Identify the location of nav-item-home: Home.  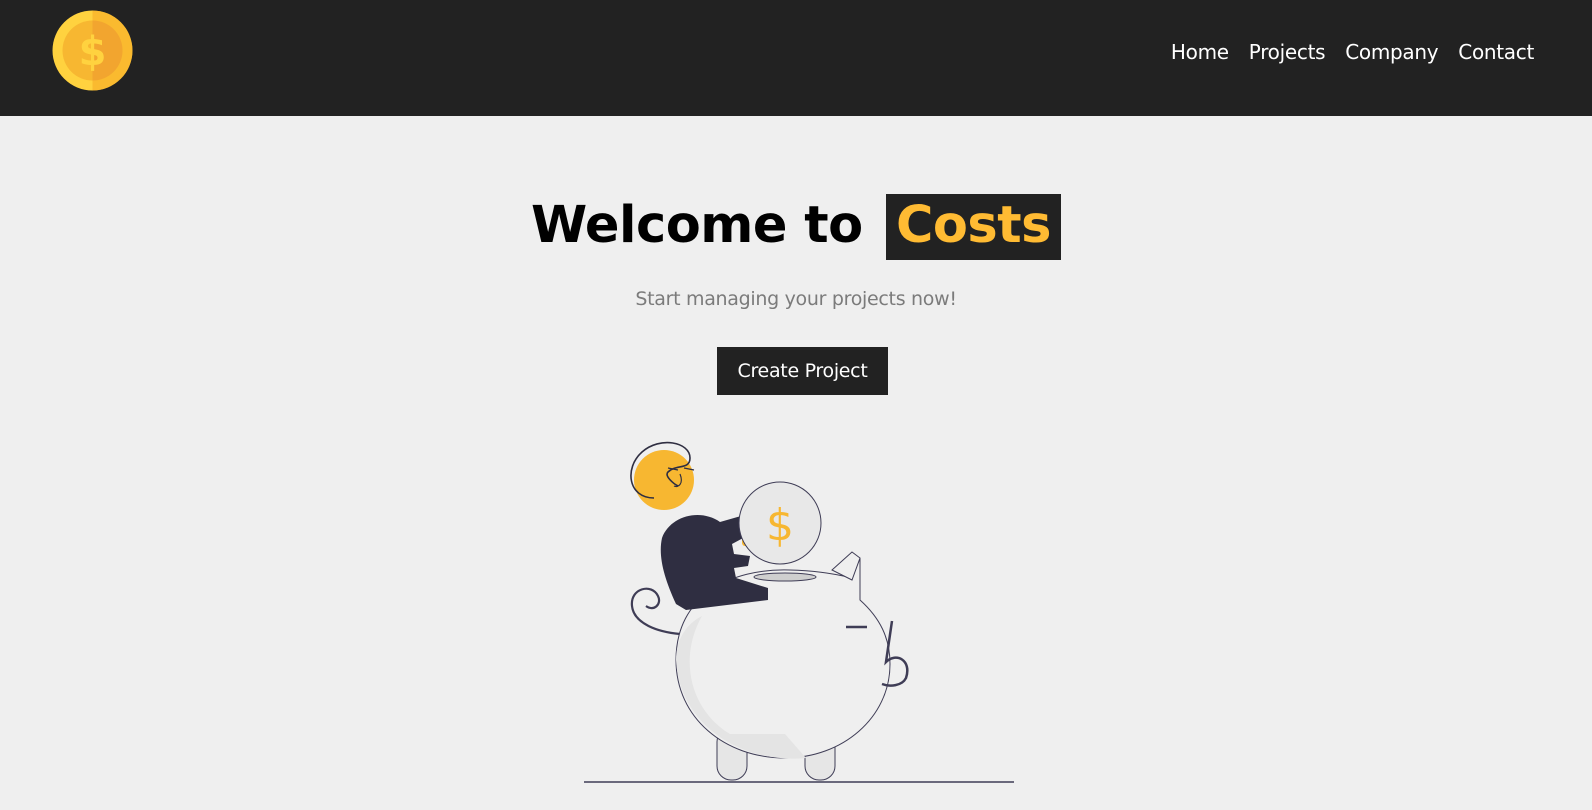
(1200, 52).